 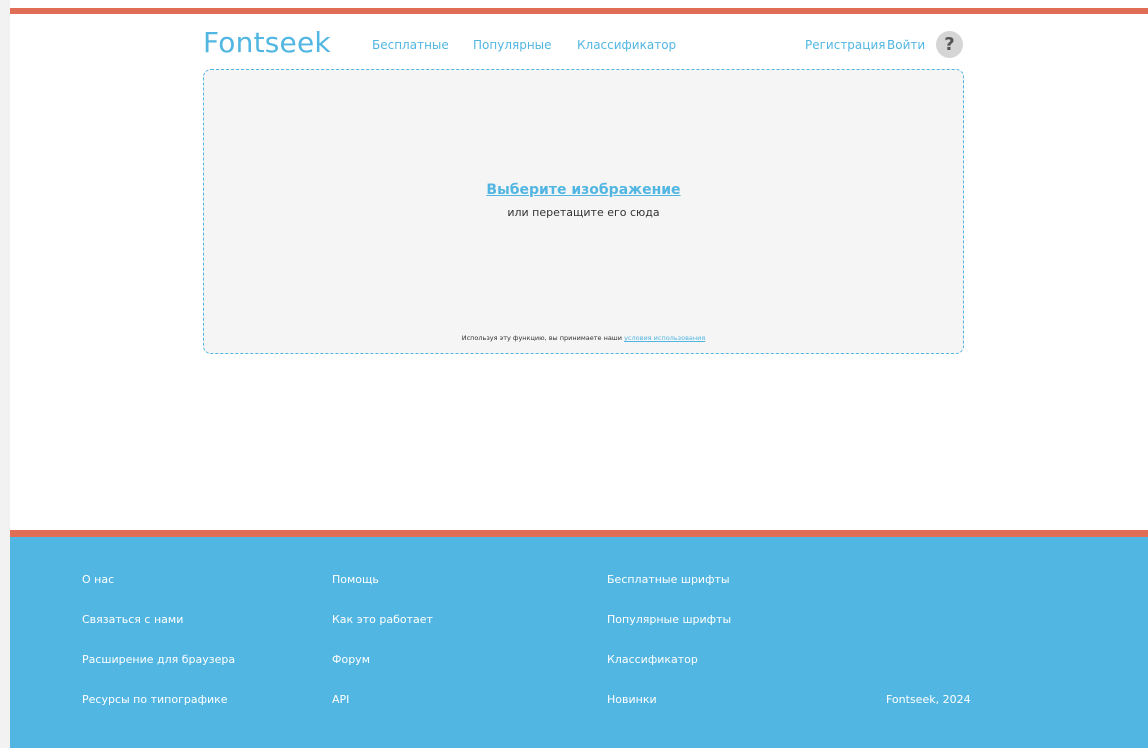 I want to click on question-icon: ?, so click(x=949, y=44).